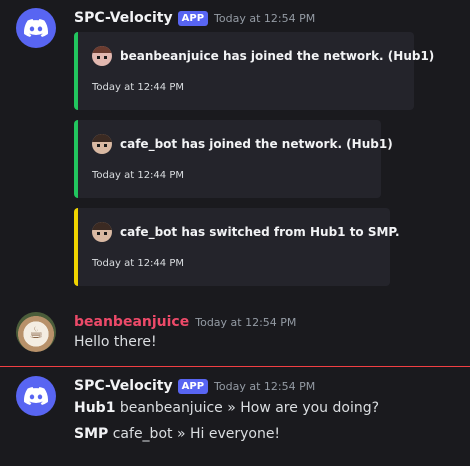 This screenshot has height=466, width=470. I want to click on coffee-cup-avatar: ☕, so click(36, 332).